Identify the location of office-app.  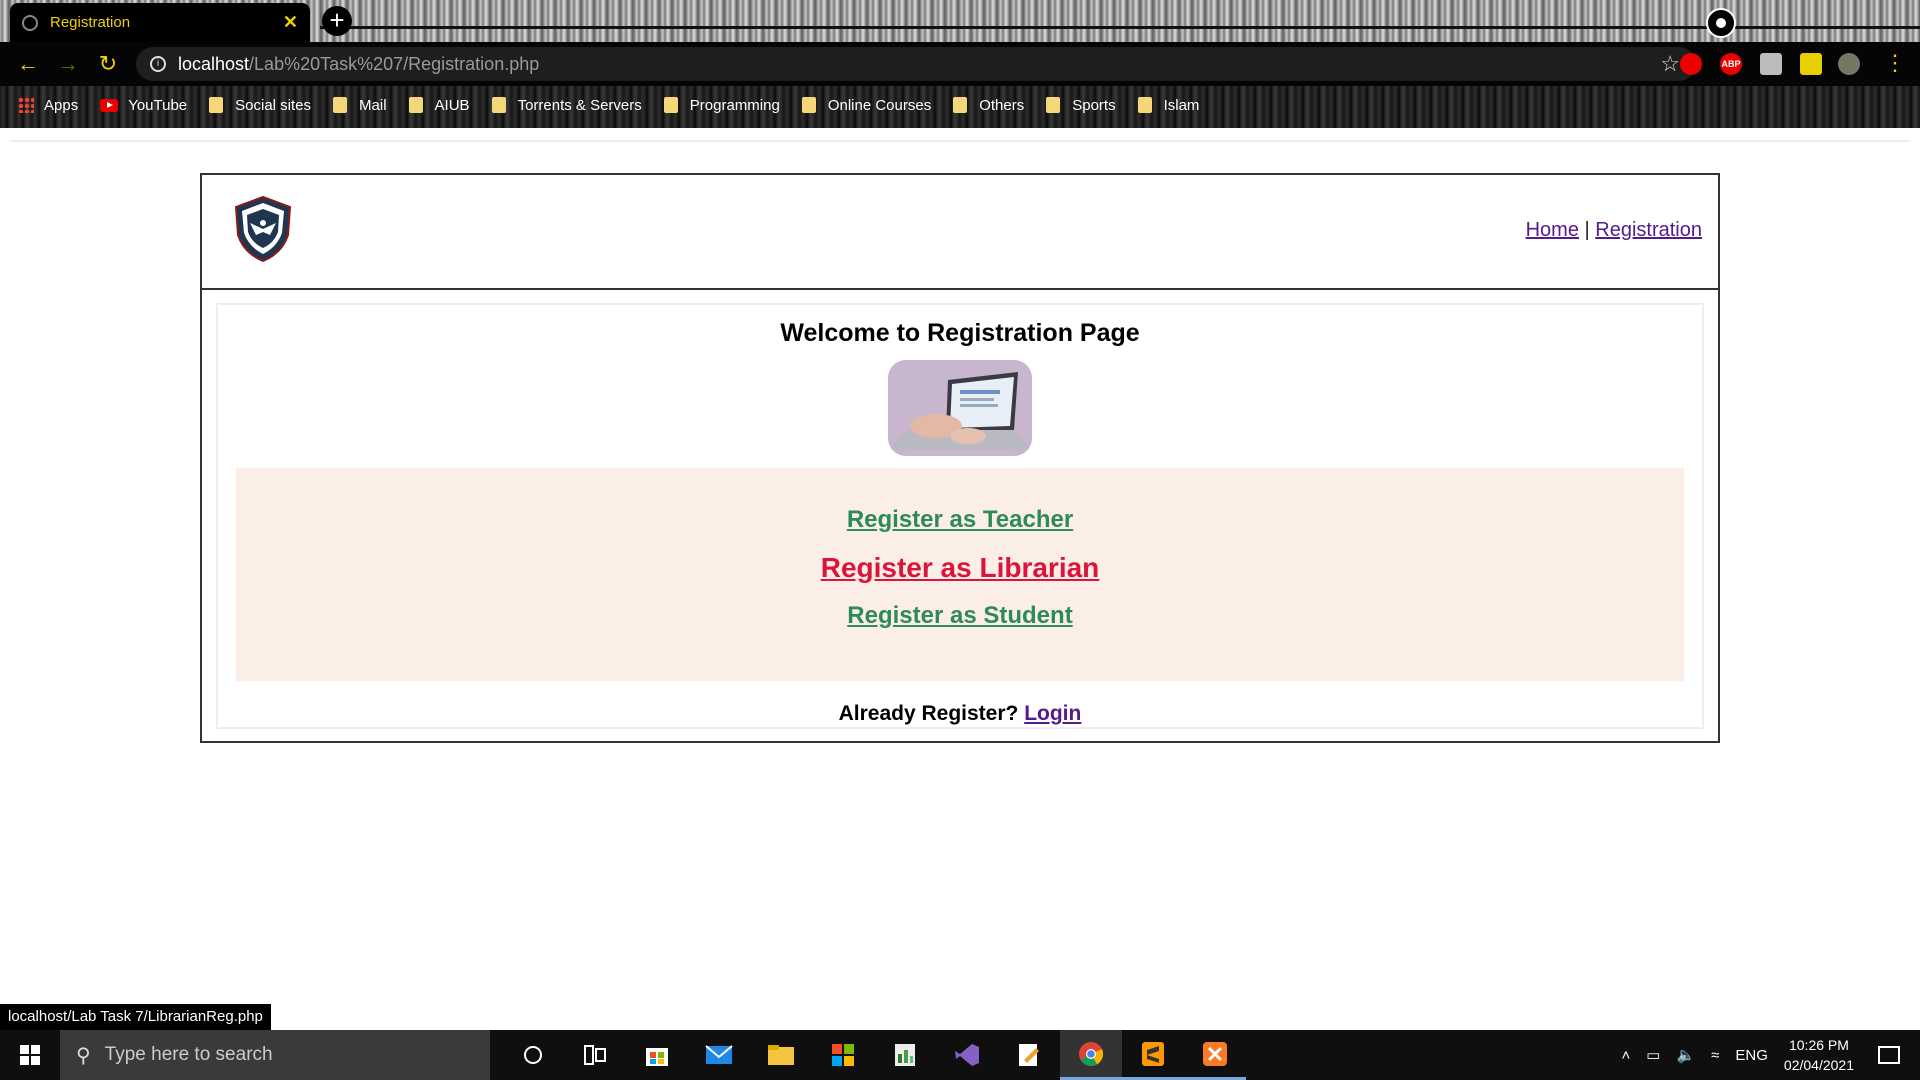
(843, 1055).